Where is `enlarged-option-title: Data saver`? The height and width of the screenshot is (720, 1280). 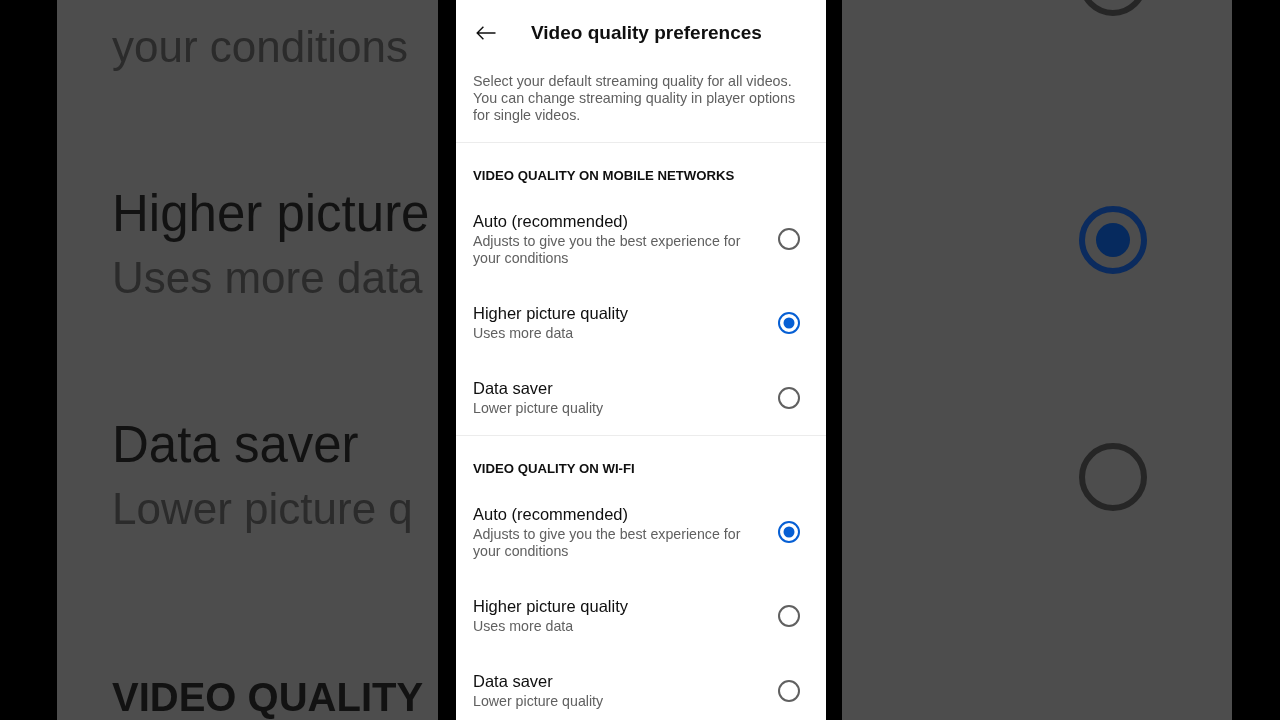 enlarged-option-title: Data saver is located at coordinates (235, 445).